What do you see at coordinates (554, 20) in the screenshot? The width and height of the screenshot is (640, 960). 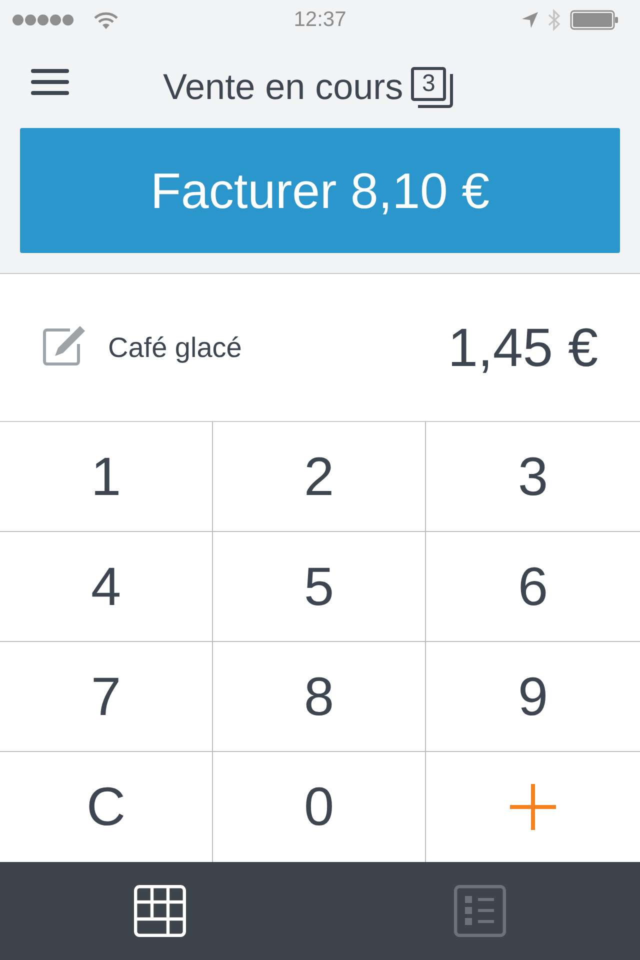 I see `bluetooth-icon` at bounding box center [554, 20].